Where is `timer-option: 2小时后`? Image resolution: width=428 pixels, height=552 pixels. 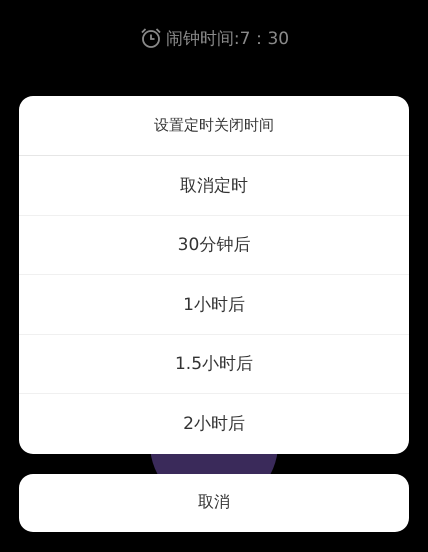
timer-option: 2小时后 is located at coordinates (214, 424).